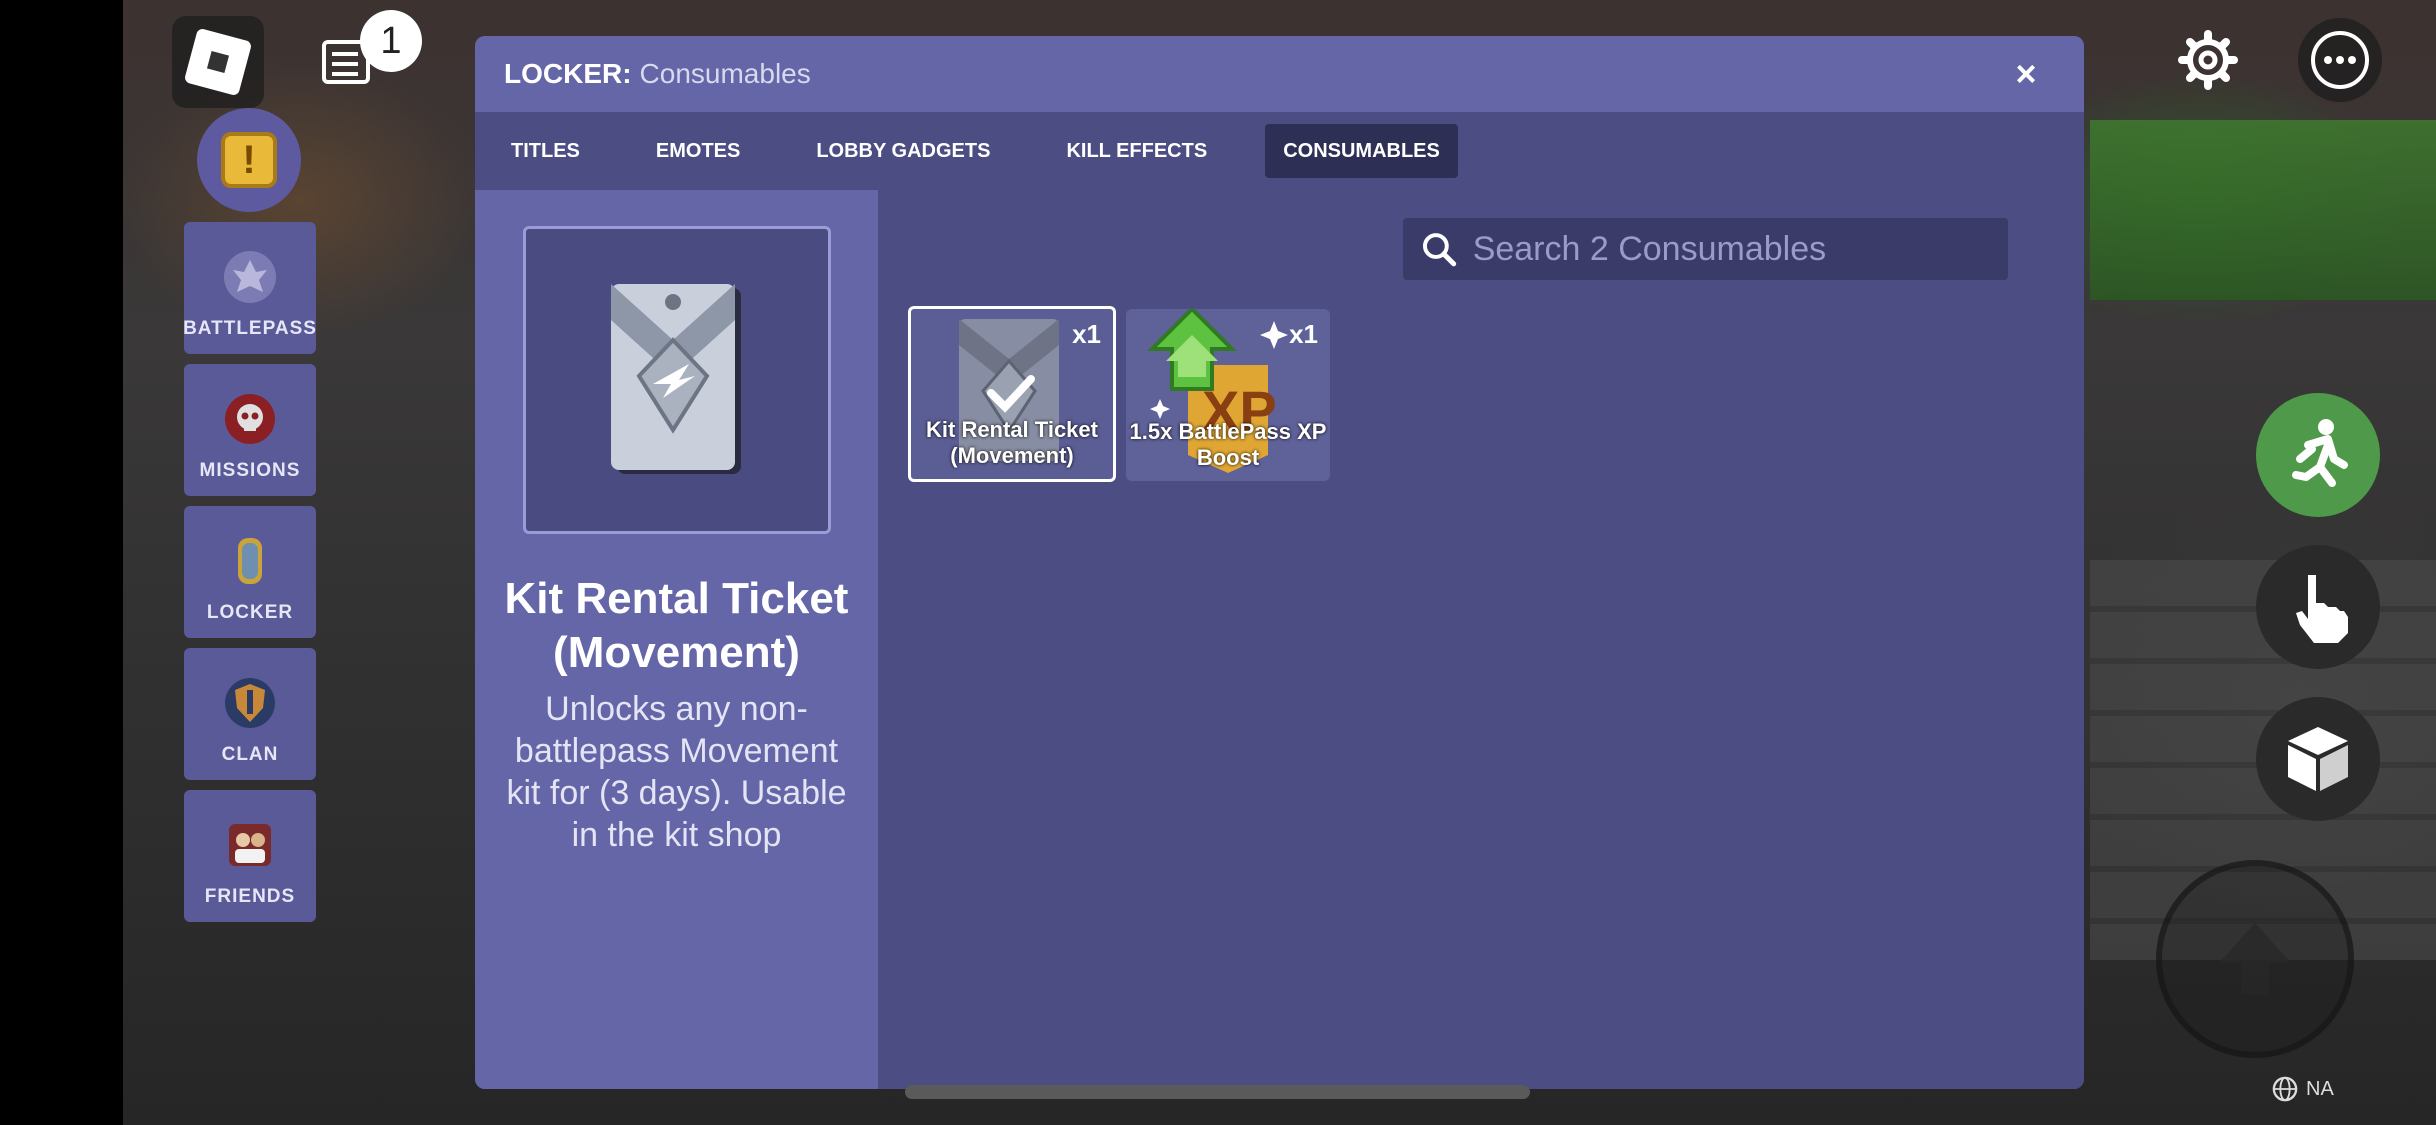 This screenshot has height=1125, width=2436. I want to click on item-name: 1.5x BattlePass XP Boost, so click(1228, 444).